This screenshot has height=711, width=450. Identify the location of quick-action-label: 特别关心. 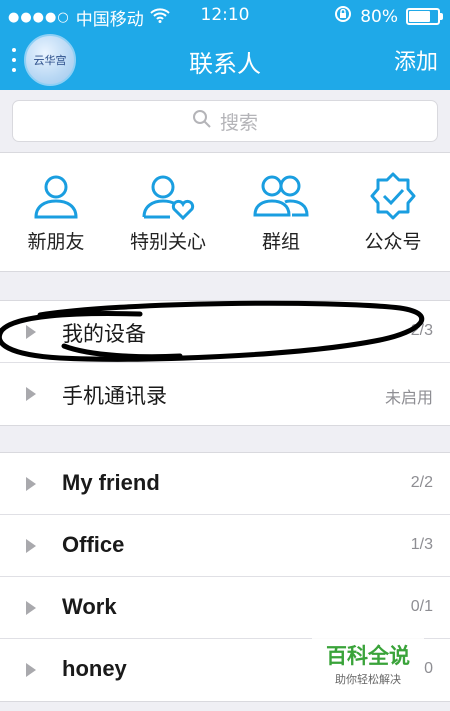
(167, 242).